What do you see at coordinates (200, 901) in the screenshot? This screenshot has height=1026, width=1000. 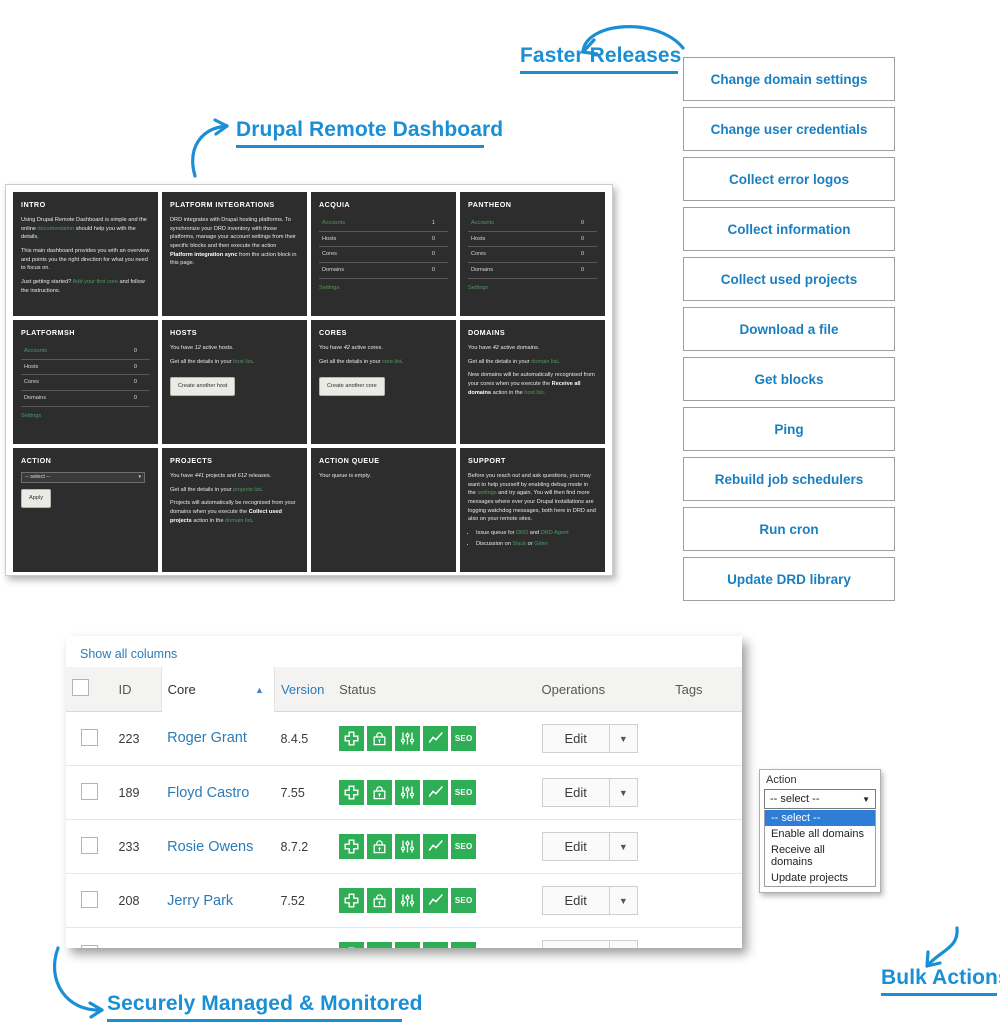 I see `core-name-link: Jerry Park` at bounding box center [200, 901].